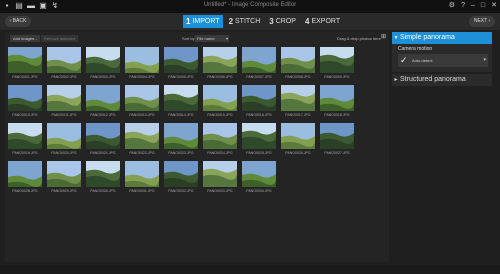 The height and width of the screenshot is (274, 500). Describe the element at coordinates (473, 6) in the screenshot. I see `minimize-icon: –` at that location.